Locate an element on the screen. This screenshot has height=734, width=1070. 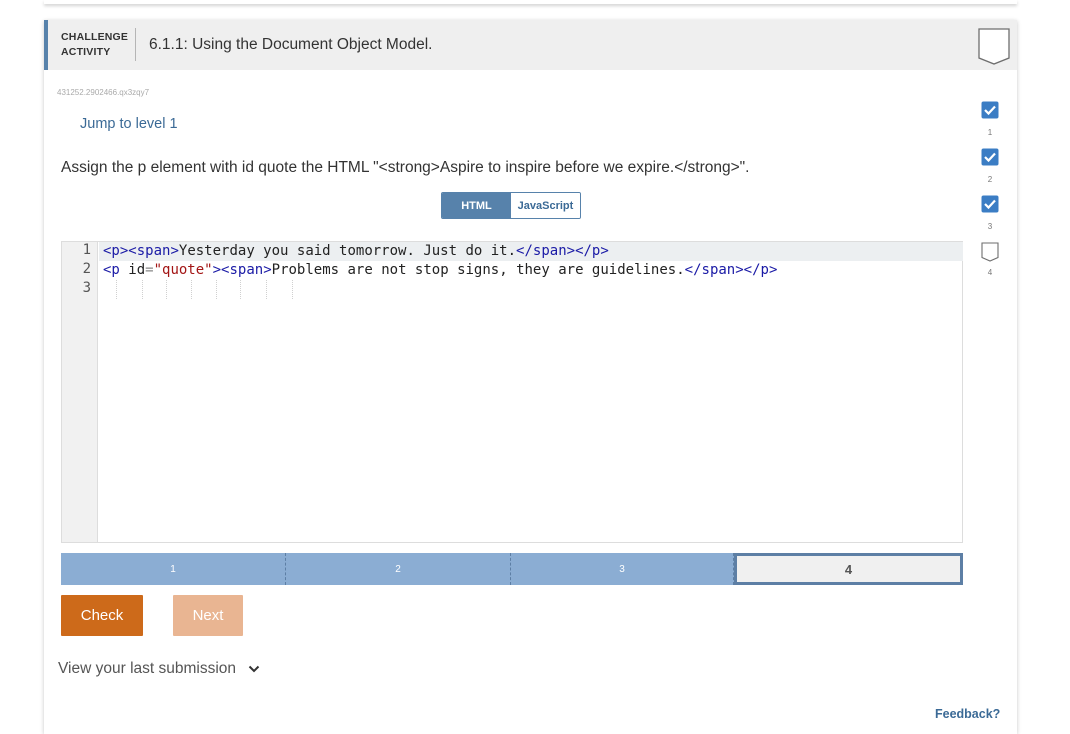
progress-level-label: 2 is located at coordinates (990, 179).